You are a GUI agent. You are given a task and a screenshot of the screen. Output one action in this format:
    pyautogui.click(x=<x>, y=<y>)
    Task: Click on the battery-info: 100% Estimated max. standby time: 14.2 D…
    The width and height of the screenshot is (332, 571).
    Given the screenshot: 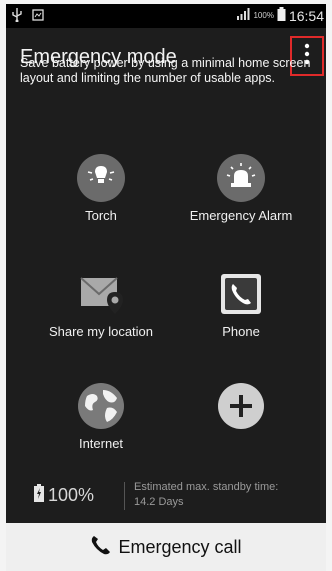 What is the action you would take?
    pyautogui.click(x=166, y=497)
    